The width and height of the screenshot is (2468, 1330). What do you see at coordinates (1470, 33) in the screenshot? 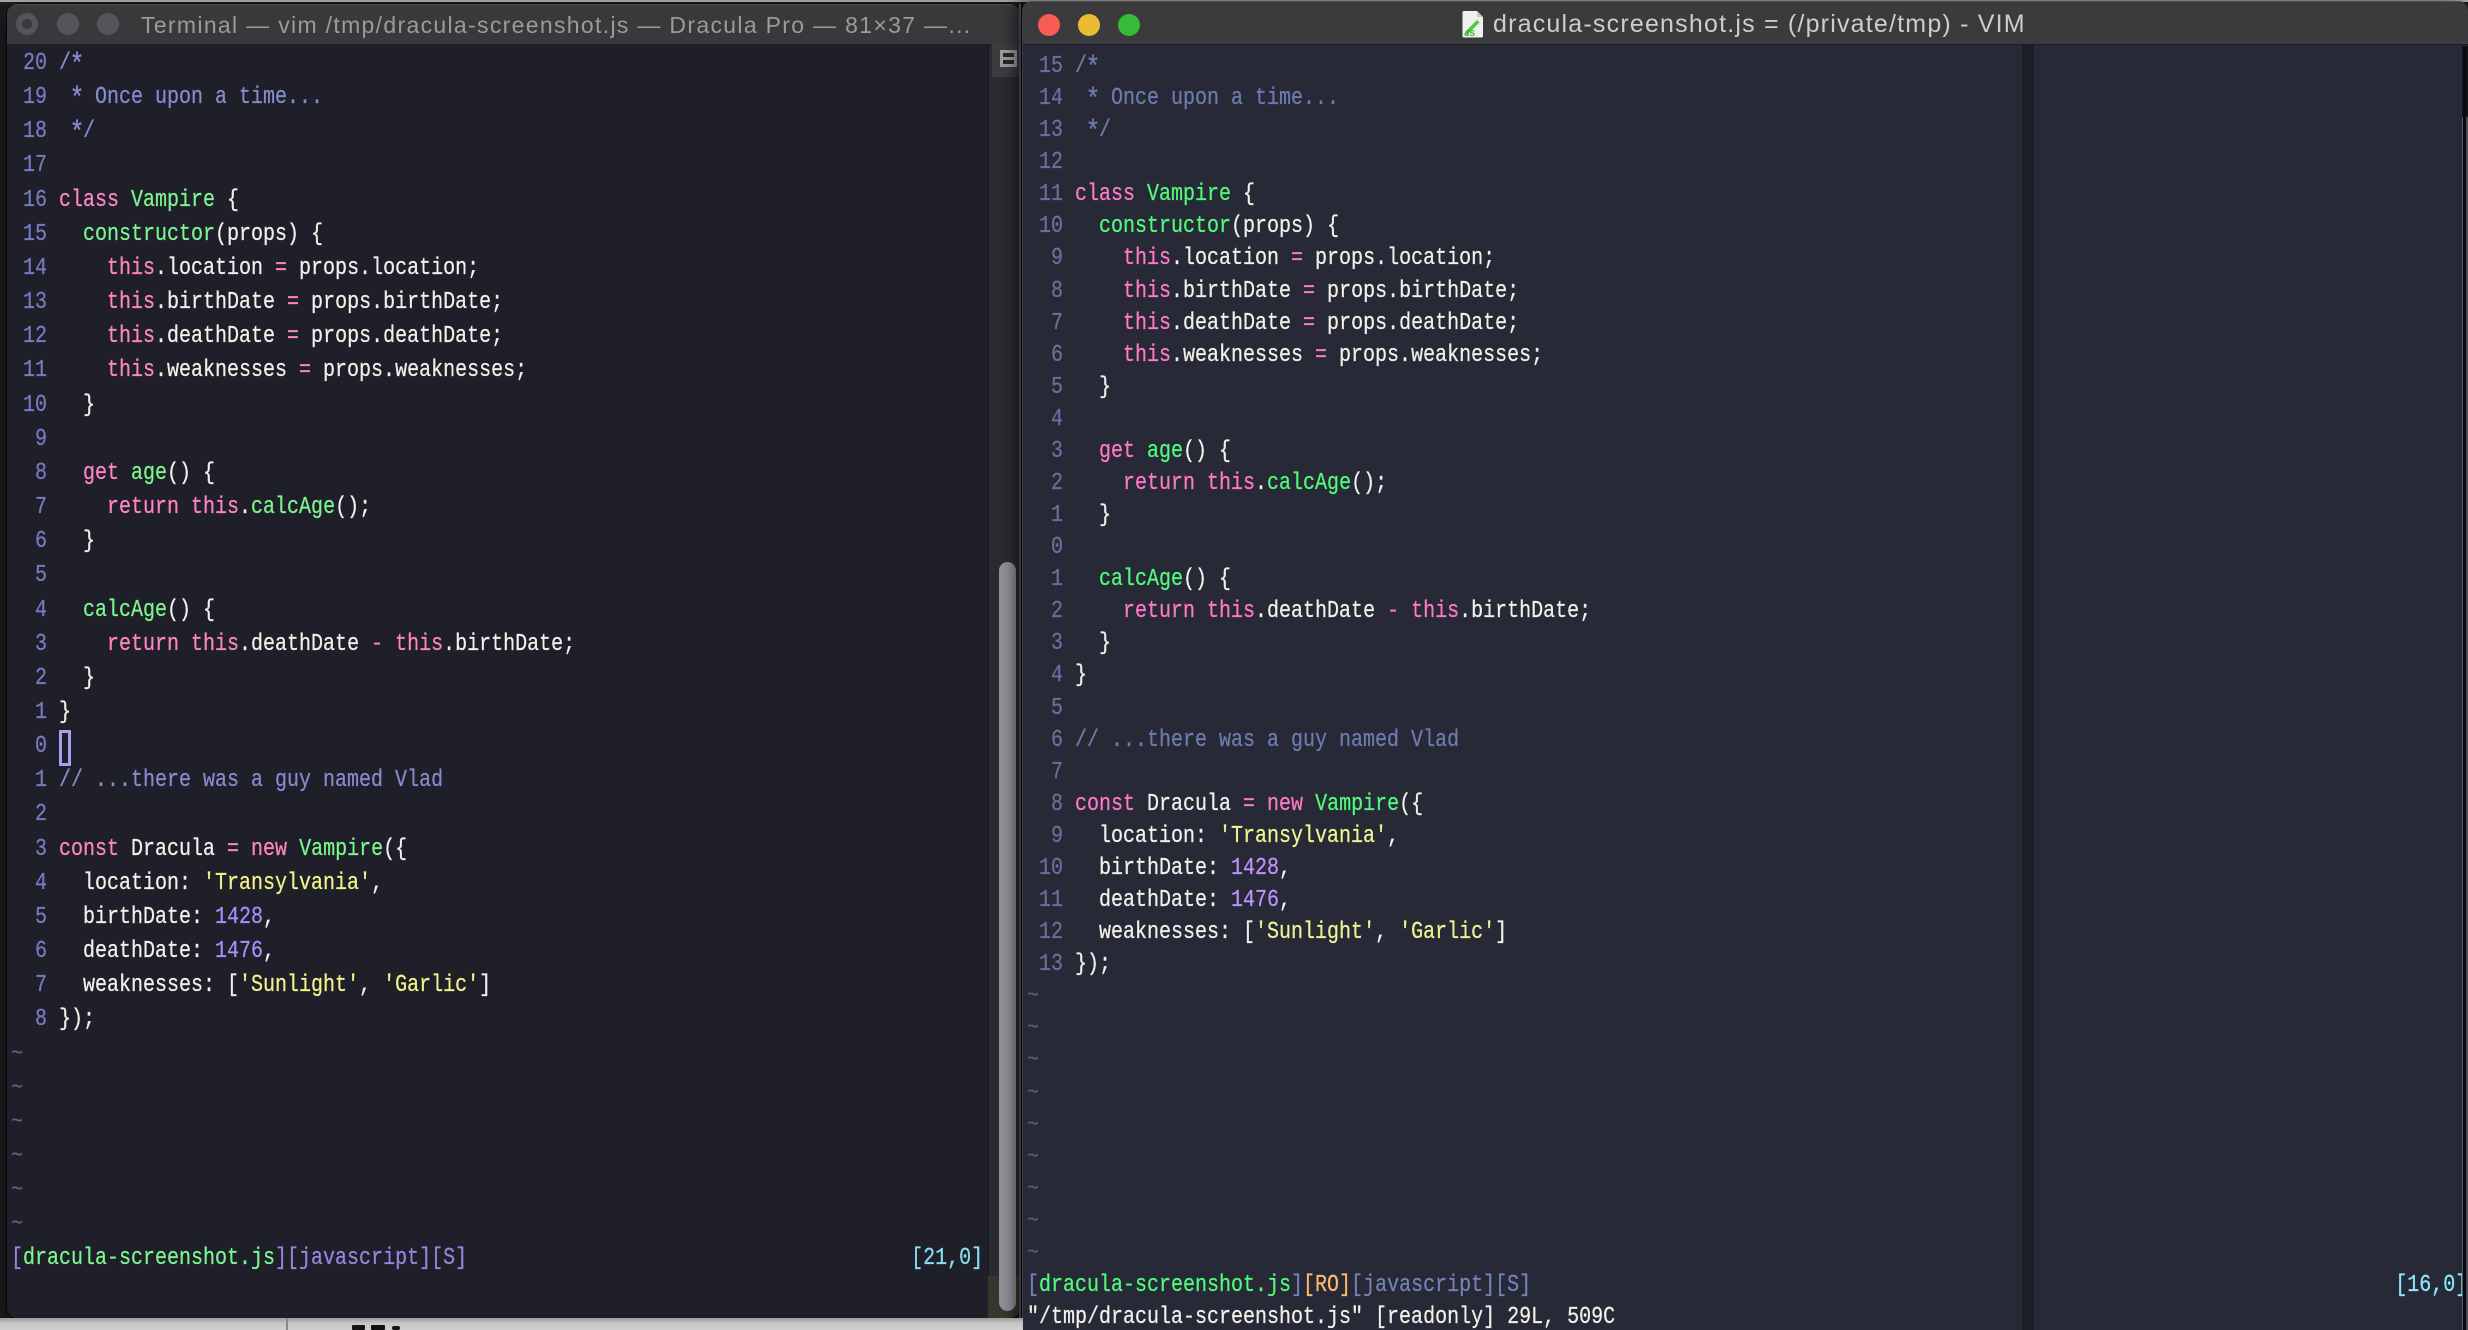
I see `svg-text: JS` at bounding box center [1470, 33].